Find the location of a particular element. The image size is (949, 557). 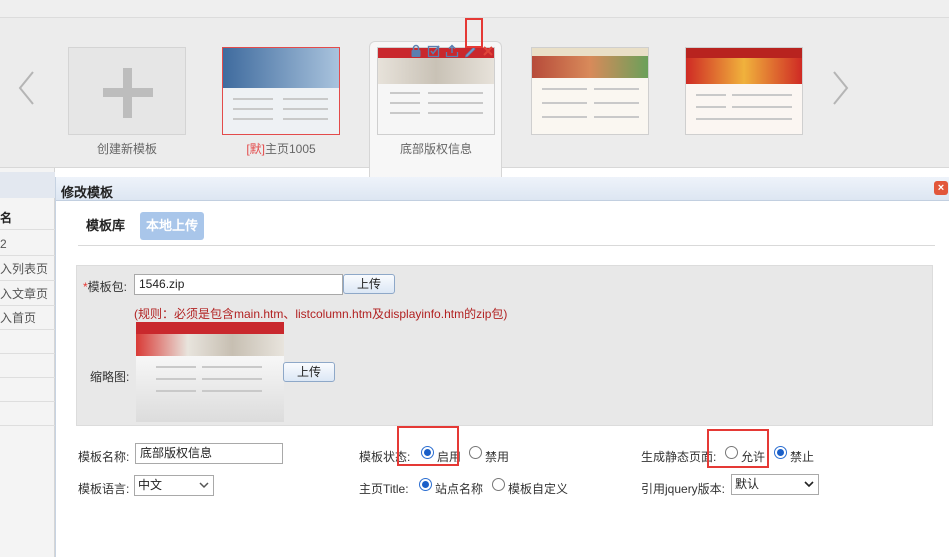

sidebar-item: 入文章页 is located at coordinates (27, 294).